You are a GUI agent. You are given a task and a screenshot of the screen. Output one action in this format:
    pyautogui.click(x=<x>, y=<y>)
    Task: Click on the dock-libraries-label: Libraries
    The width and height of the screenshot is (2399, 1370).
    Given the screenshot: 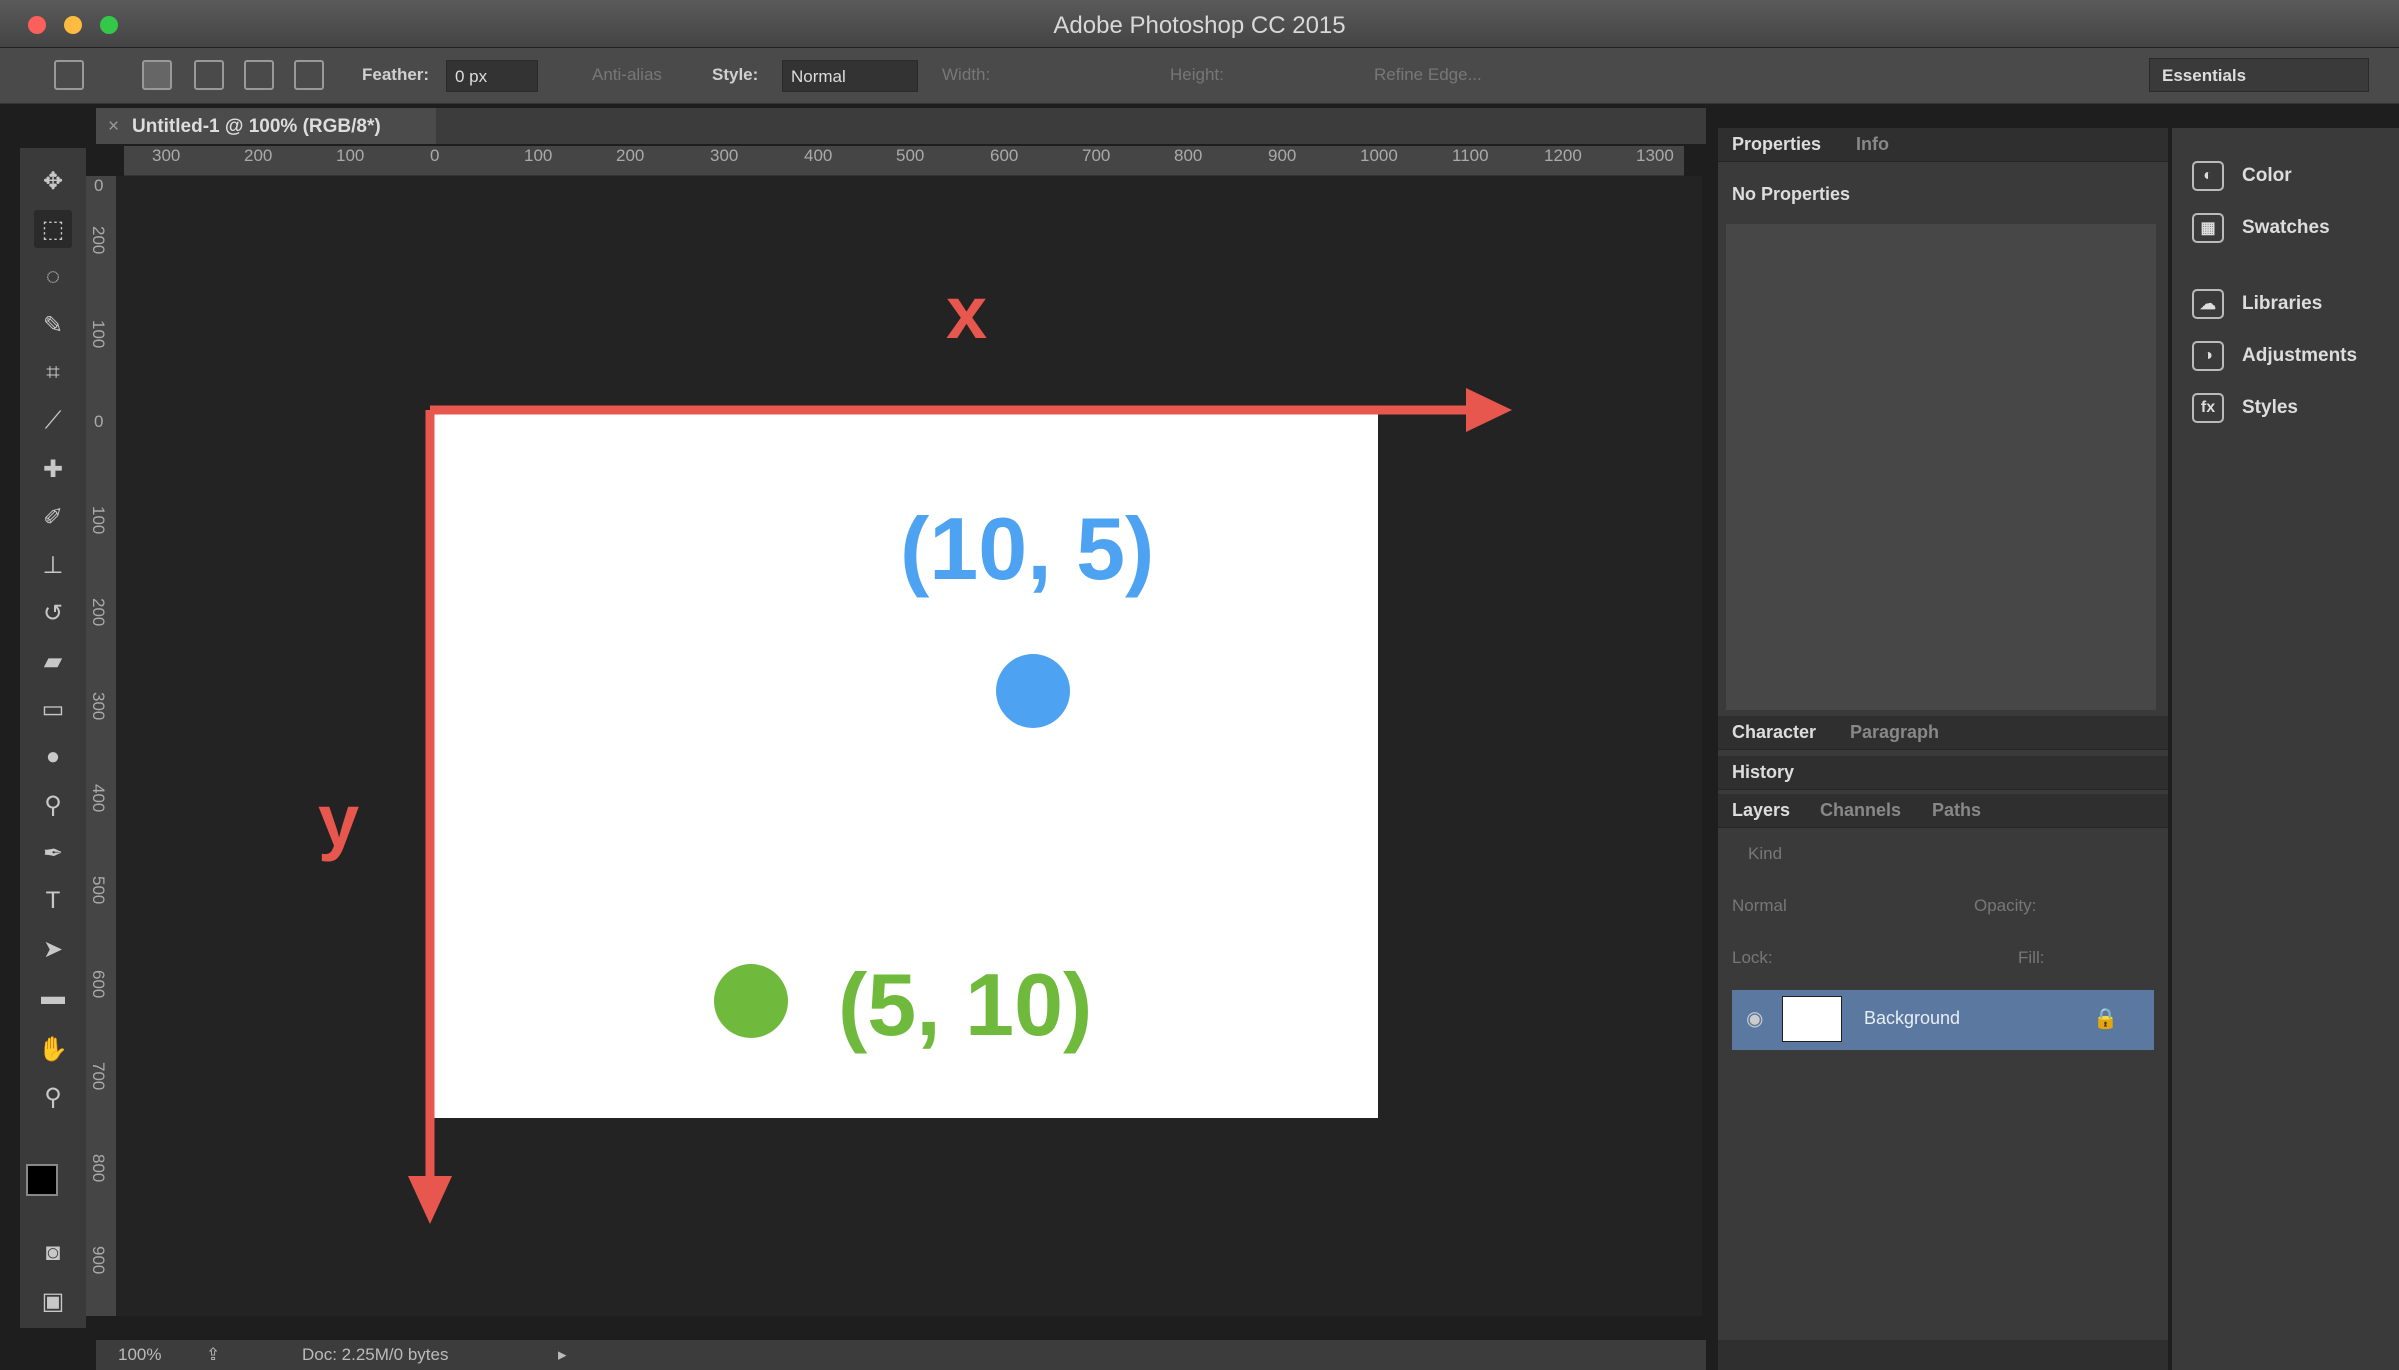 What is the action you would take?
    pyautogui.click(x=2282, y=303)
    